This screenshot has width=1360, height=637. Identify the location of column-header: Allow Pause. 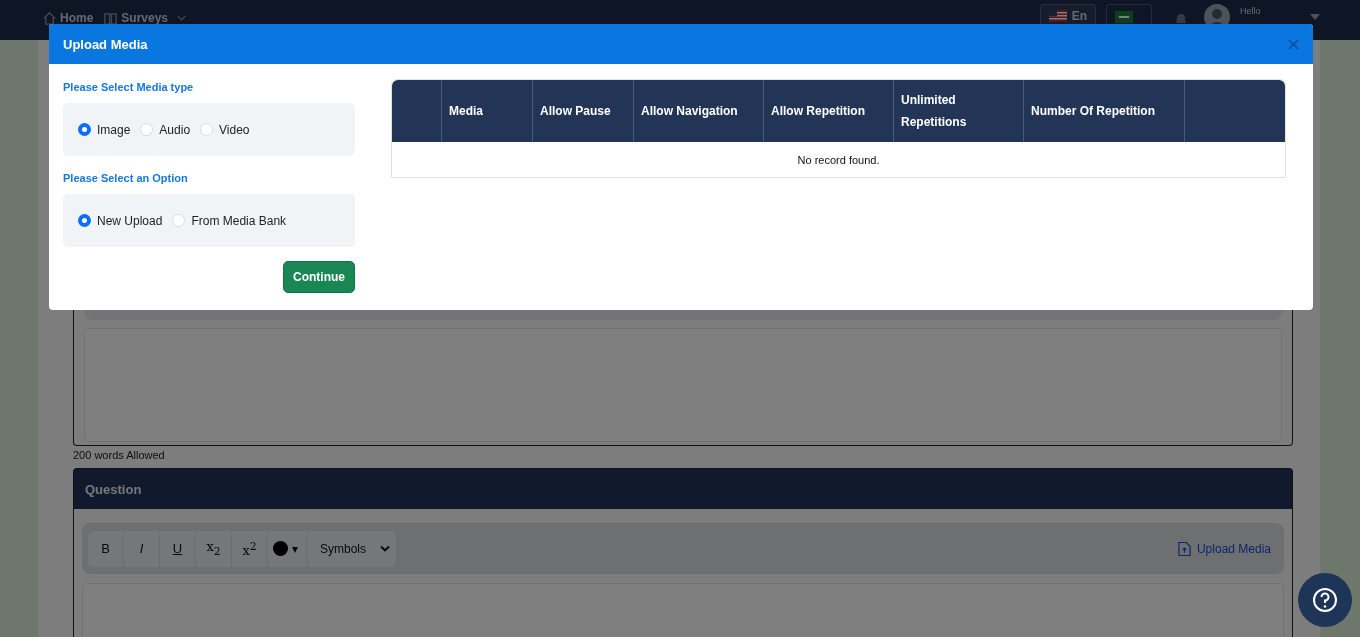
(575, 111).